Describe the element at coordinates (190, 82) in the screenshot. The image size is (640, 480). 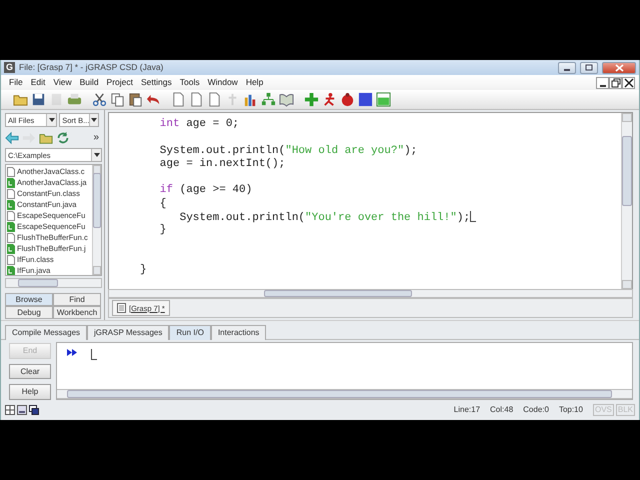
I see `menu-item: Tools` at that location.